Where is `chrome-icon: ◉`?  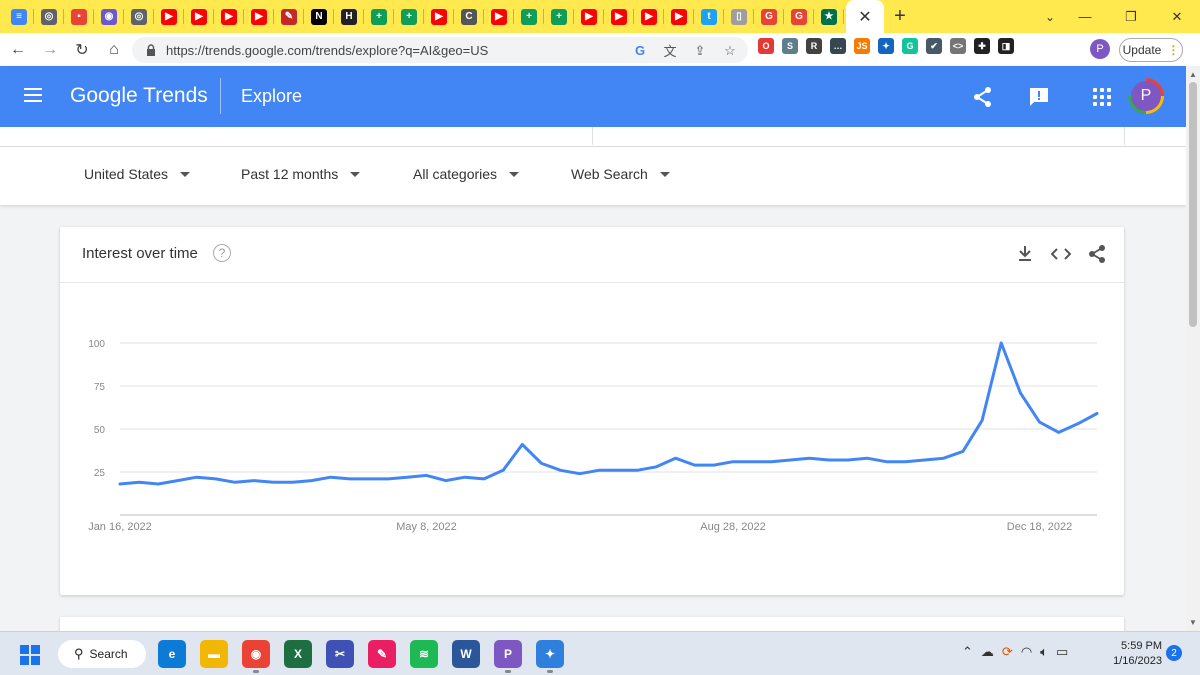 chrome-icon: ◉ is located at coordinates (256, 656).